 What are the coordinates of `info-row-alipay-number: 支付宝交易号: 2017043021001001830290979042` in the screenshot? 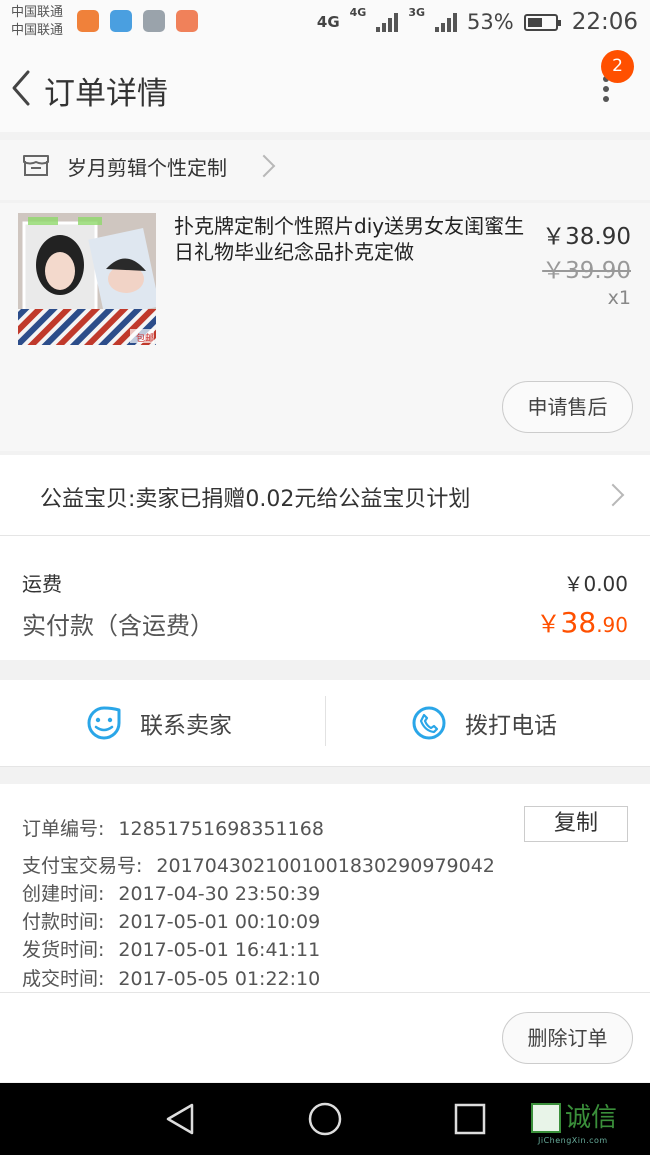 It's located at (258, 864).